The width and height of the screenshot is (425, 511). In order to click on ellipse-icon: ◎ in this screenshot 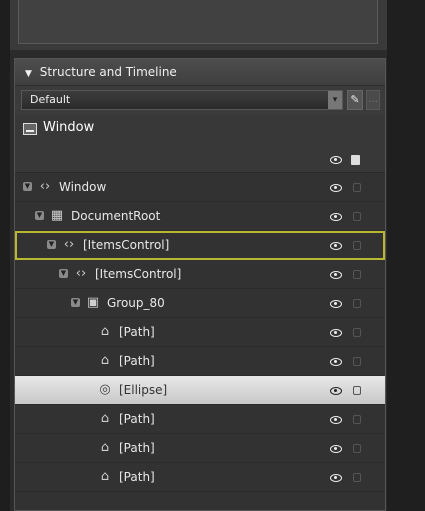, I will do `click(105, 389)`.